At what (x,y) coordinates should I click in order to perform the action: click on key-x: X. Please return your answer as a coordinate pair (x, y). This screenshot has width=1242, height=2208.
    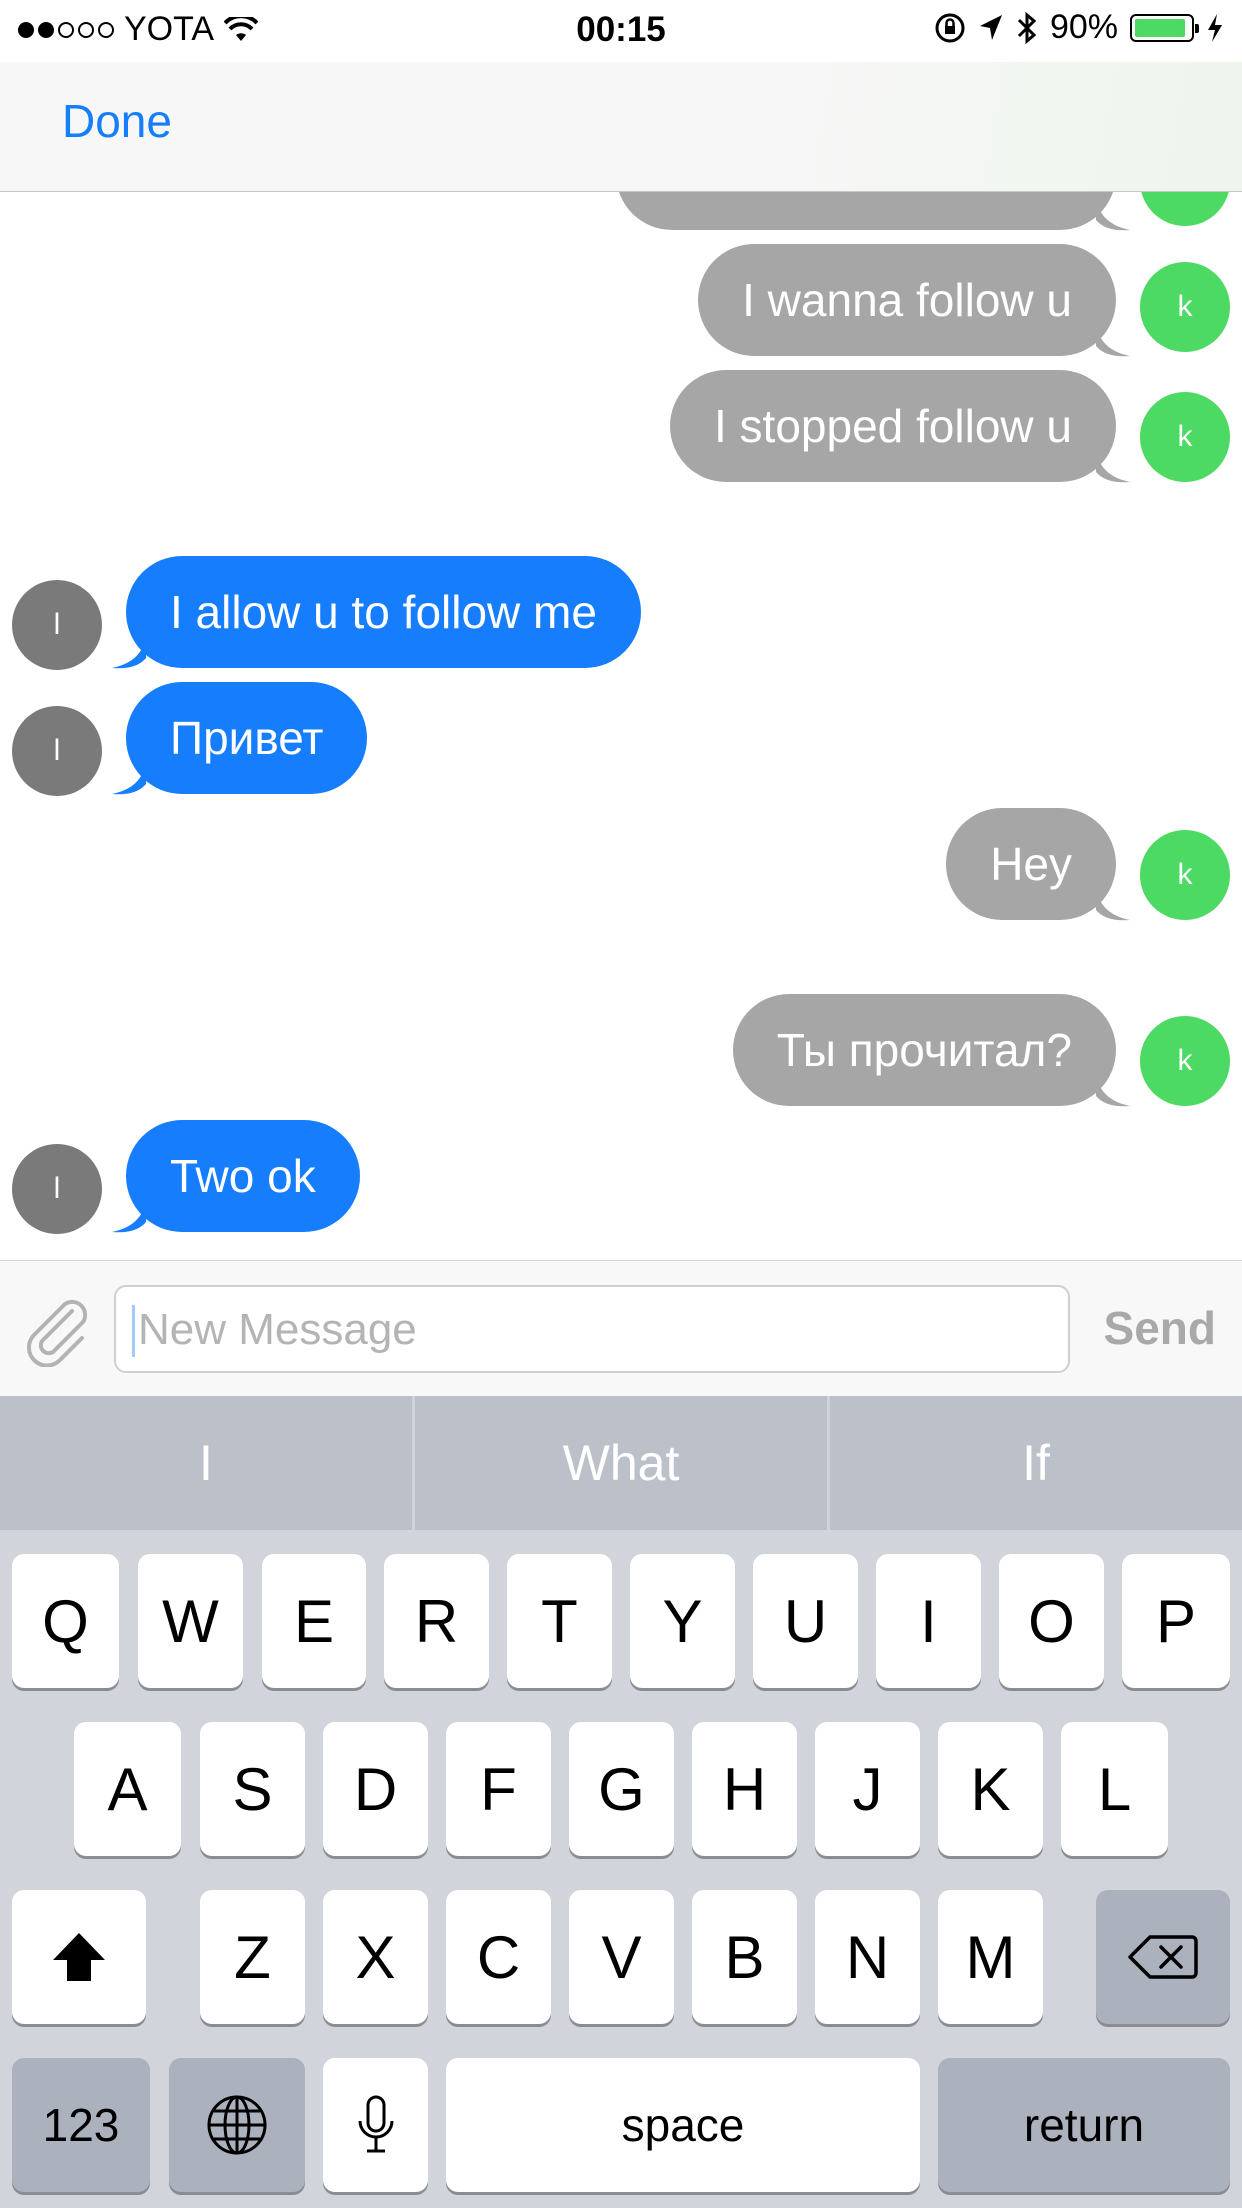
    Looking at the image, I should click on (375, 1957).